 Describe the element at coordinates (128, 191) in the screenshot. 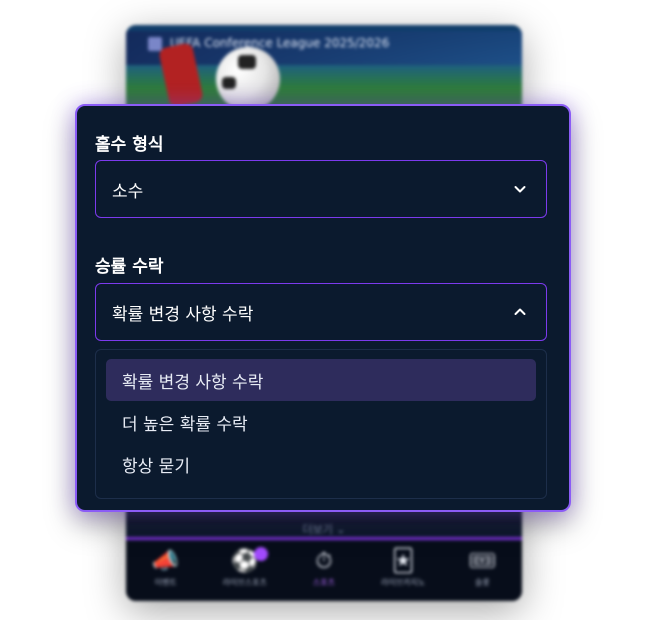

I see `odds-format-value: 소수` at that location.